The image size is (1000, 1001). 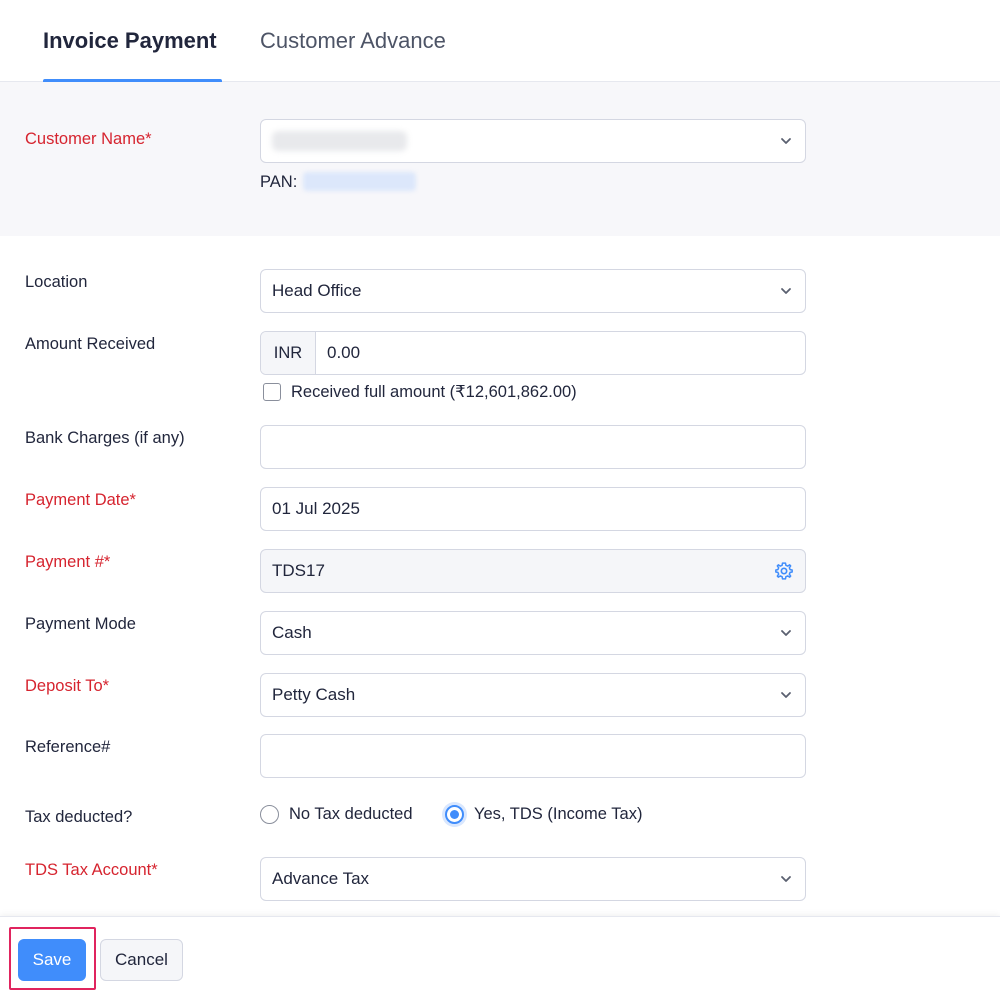 I want to click on payment-date-value: 01 Jul 2025, so click(x=316, y=508).